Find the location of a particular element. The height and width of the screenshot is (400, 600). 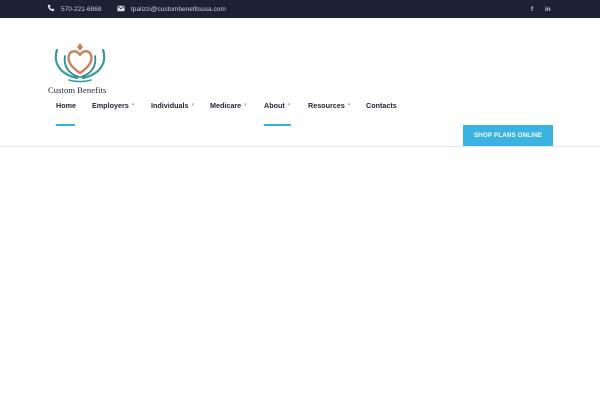

nav-item-label: Medicare is located at coordinates (226, 105).